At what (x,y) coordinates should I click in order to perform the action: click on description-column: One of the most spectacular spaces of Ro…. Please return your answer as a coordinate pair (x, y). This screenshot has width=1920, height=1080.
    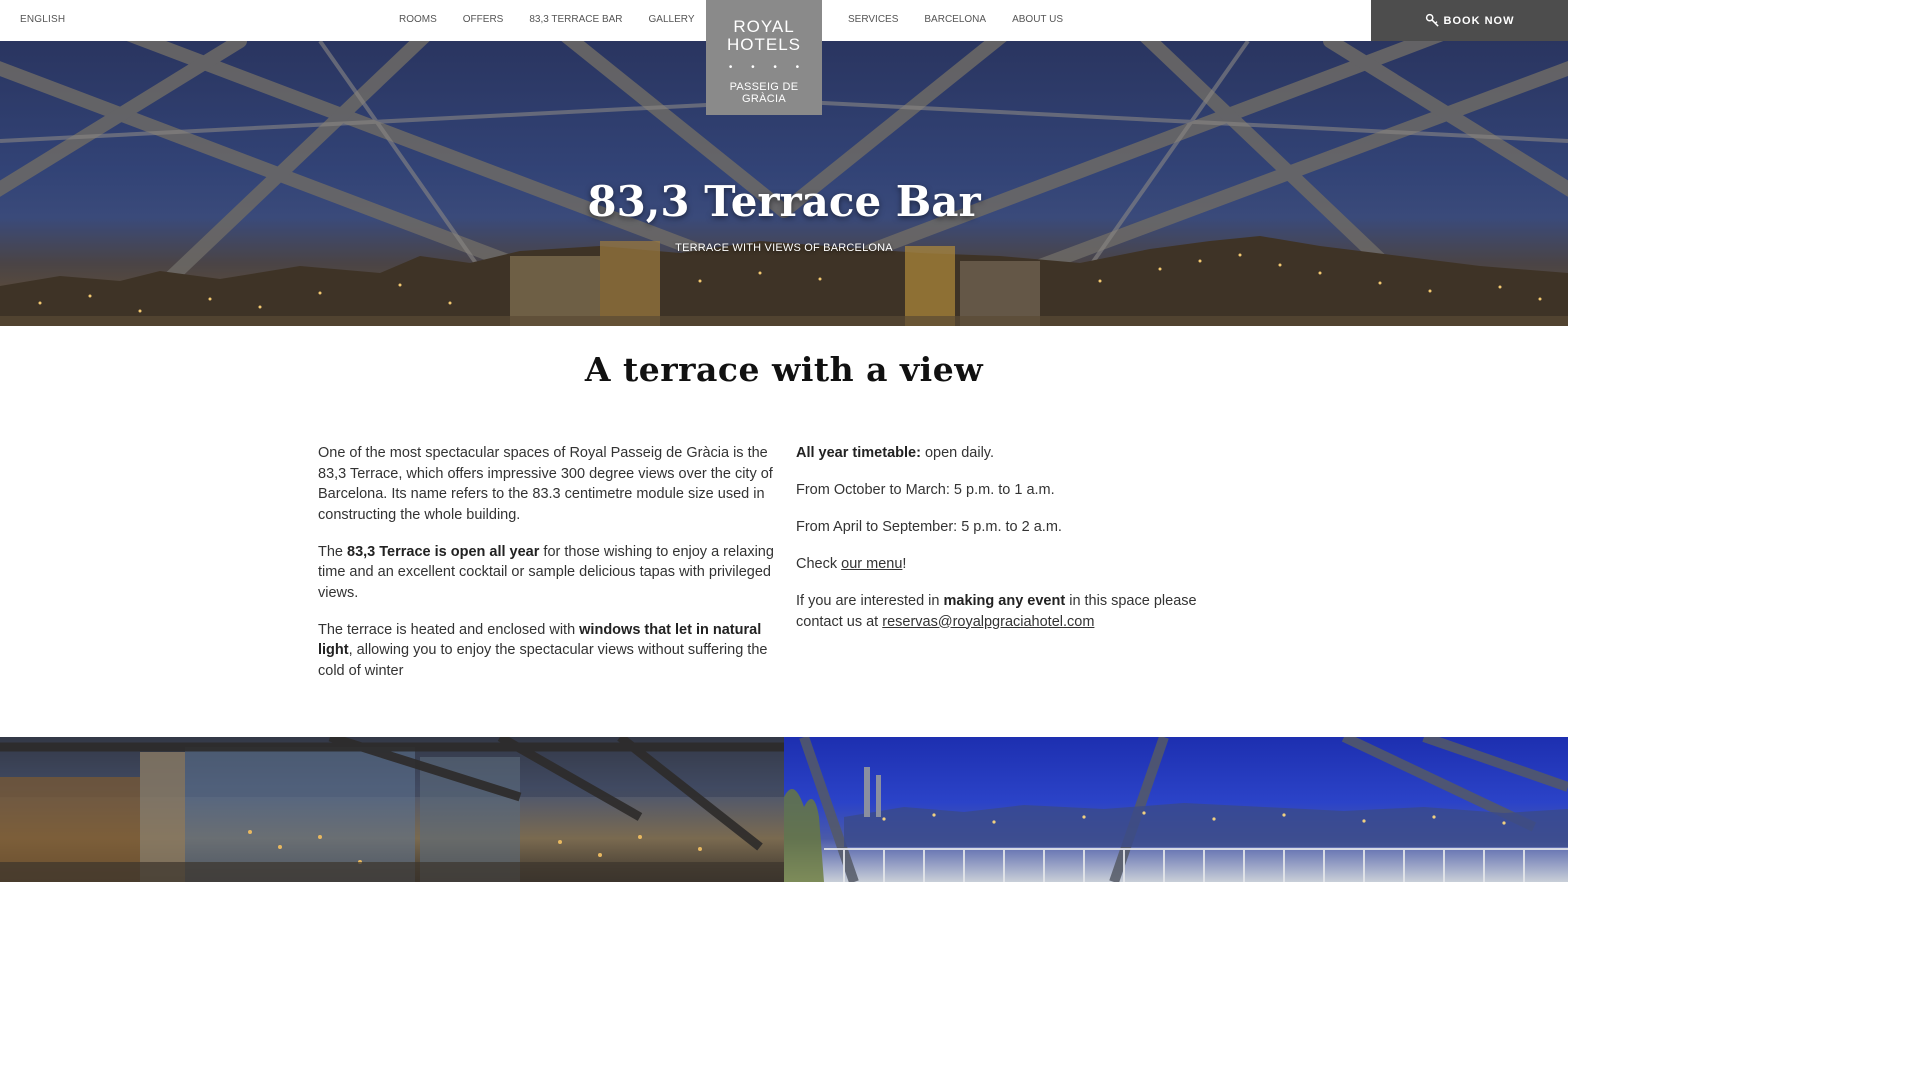
    Looking at the image, I should click on (546, 570).